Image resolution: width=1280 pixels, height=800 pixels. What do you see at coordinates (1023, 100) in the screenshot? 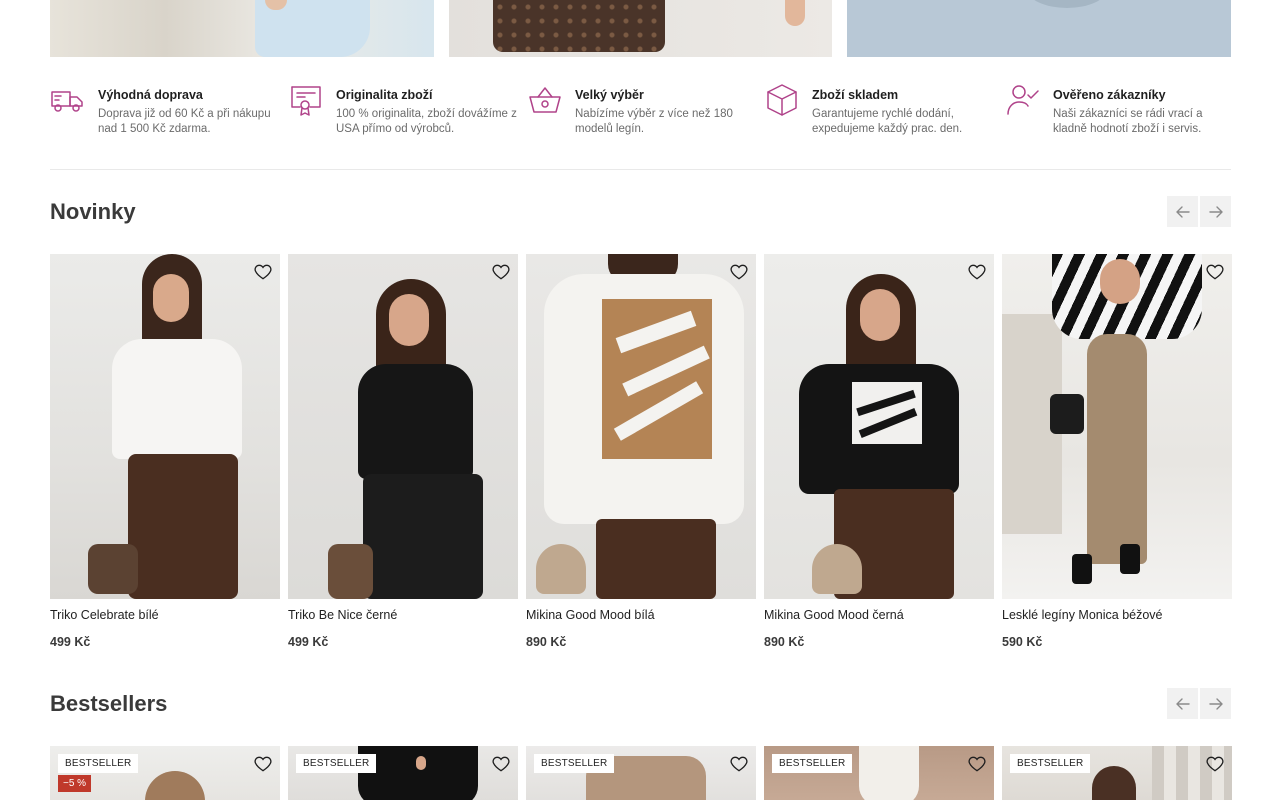
I see `verified-user-icon` at bounding box center [1023, 100].